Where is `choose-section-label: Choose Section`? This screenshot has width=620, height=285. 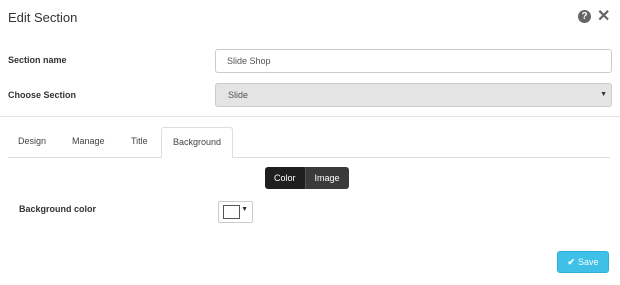 choose-section-label: Choose Section is located at coordinates (42, 95).